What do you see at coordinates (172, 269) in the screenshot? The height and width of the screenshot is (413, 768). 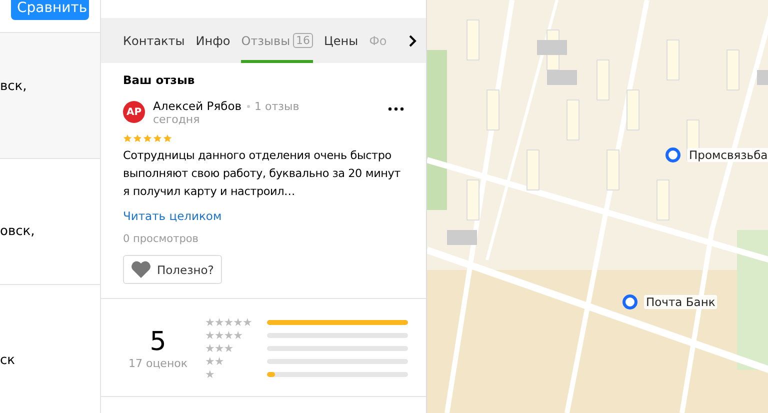 I see `useful-button: Полезно?` at bounding box center [172, 269].